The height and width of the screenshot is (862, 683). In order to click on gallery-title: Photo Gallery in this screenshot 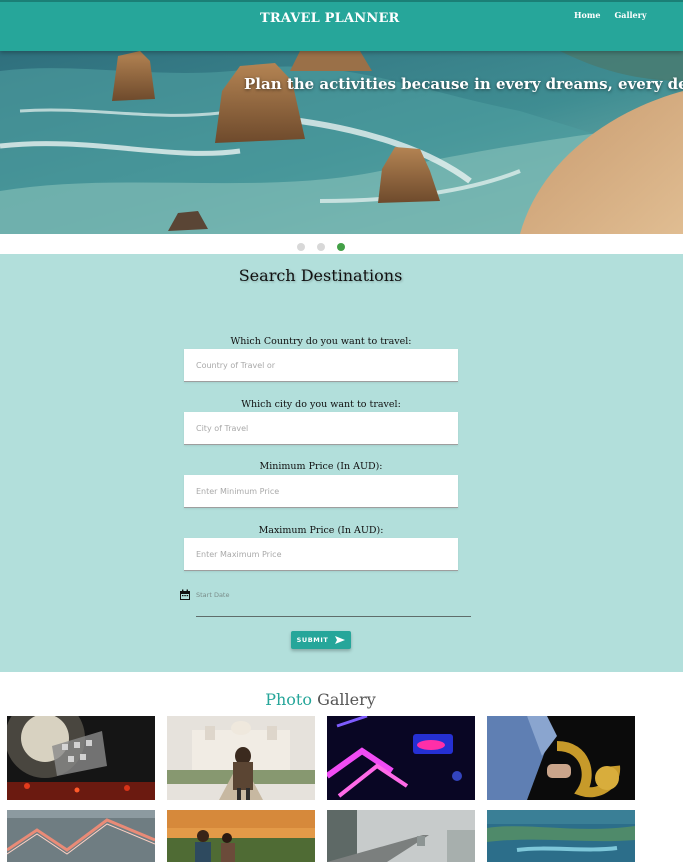, I will do `click(320, 699)`.